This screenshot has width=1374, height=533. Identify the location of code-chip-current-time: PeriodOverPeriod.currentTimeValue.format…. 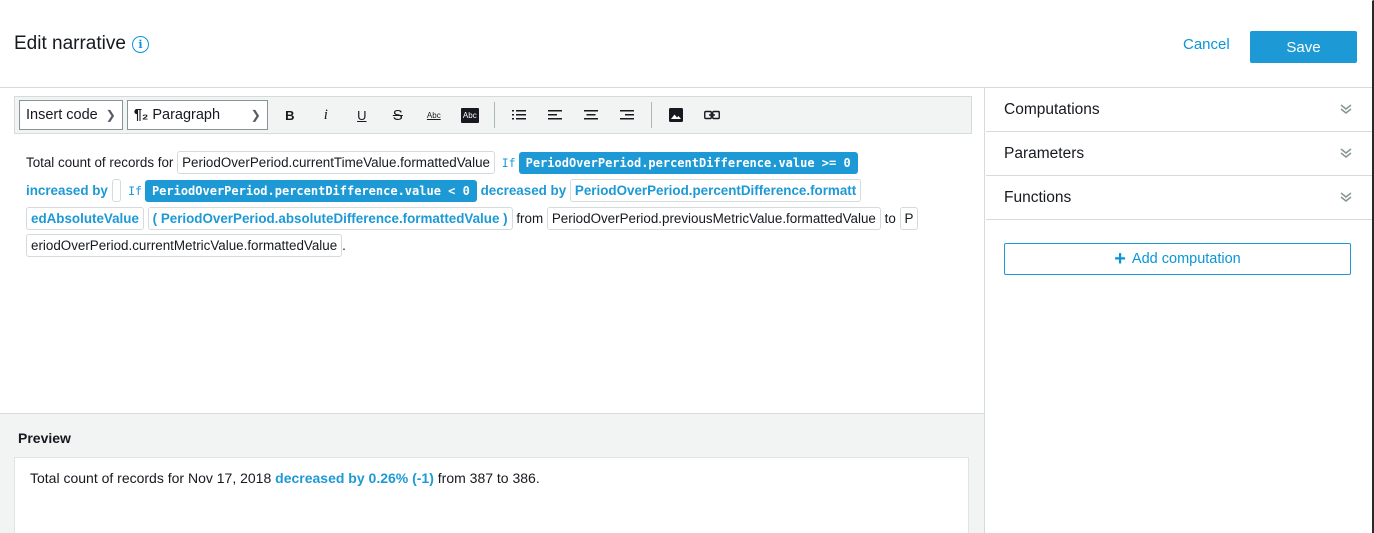
(336, 162).